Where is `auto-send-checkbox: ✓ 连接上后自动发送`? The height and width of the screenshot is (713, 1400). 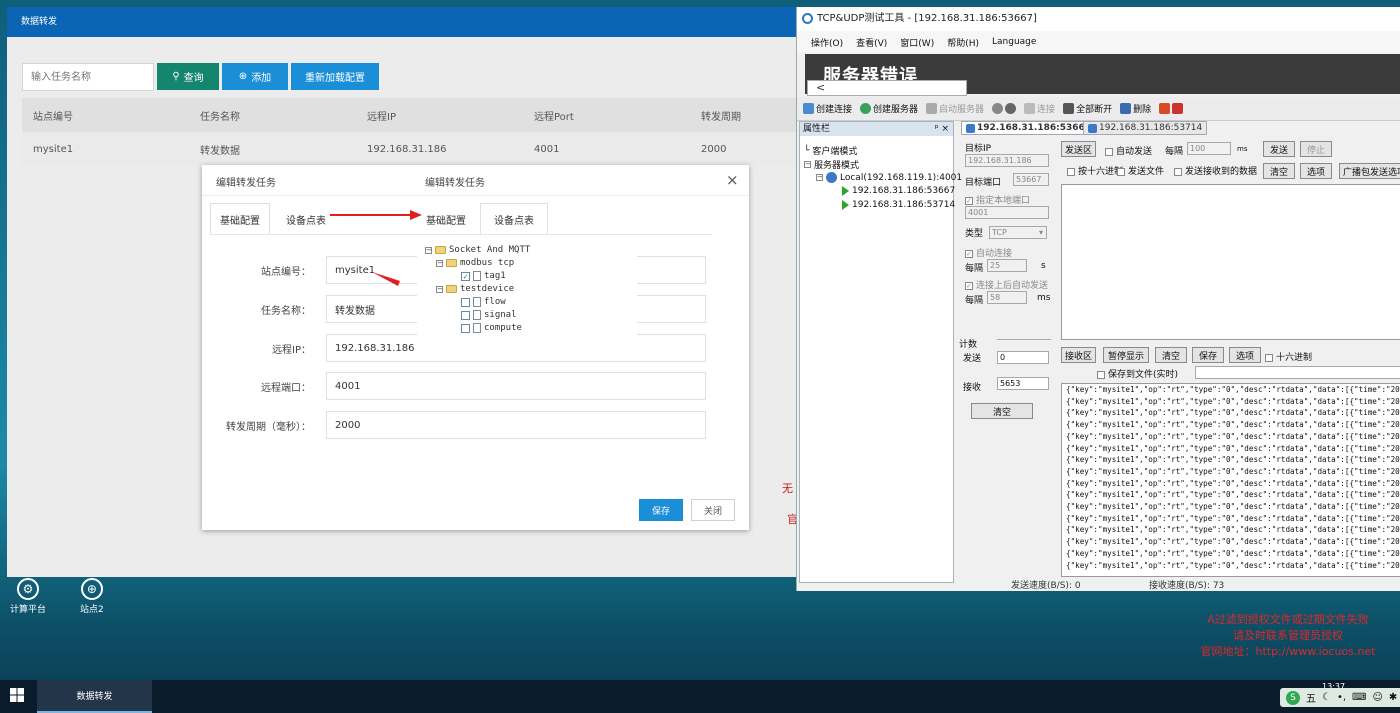
auto-send-checkbox: ✓ 连接上后自动发送 is located at coordinates (1006, 284).